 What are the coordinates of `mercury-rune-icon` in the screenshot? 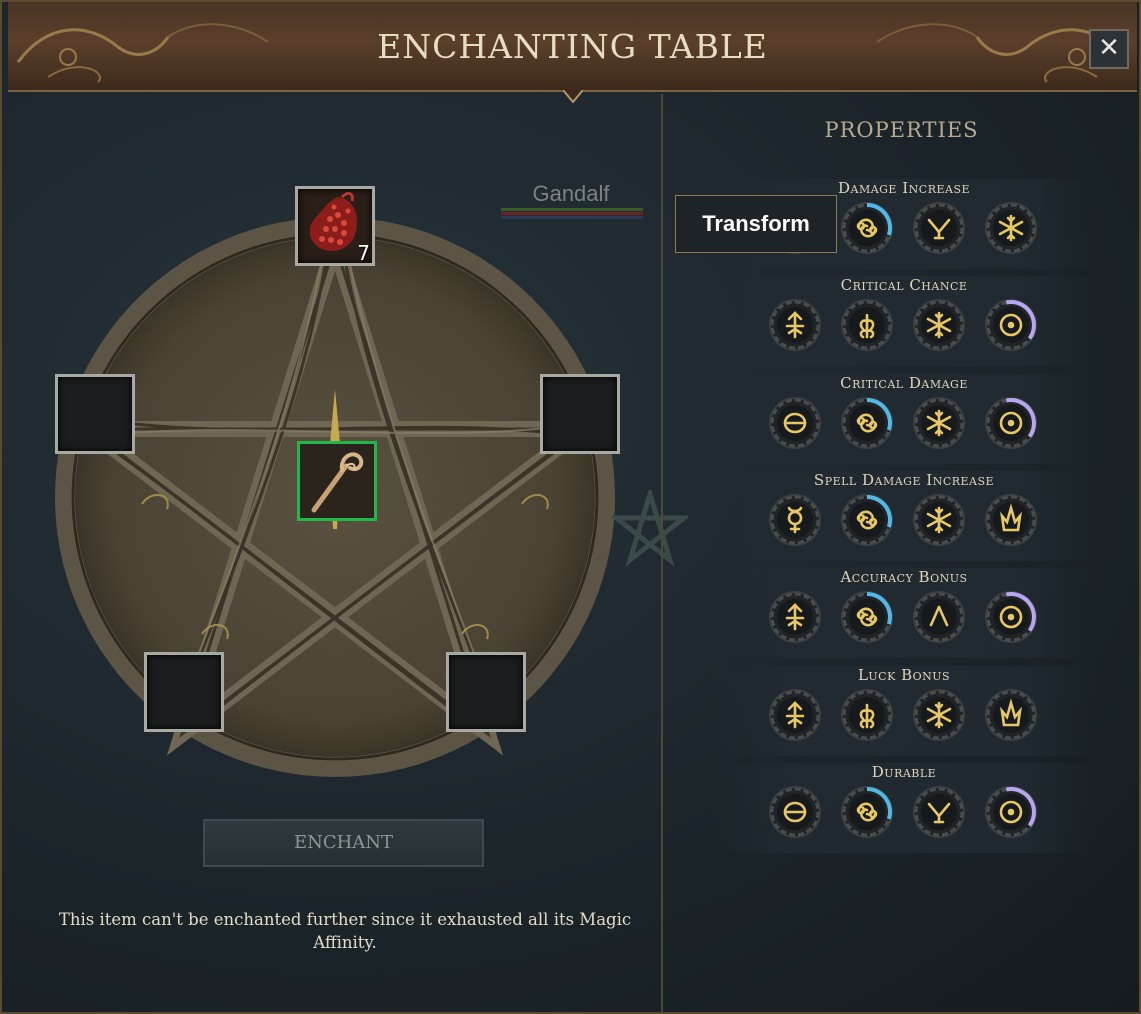 It's located at (795, 519).